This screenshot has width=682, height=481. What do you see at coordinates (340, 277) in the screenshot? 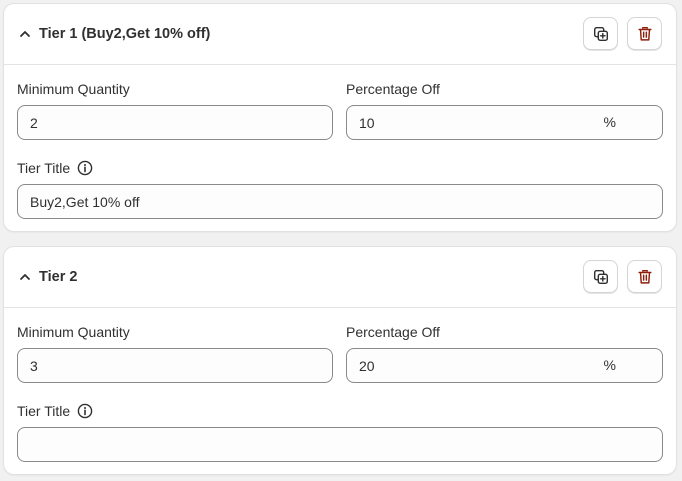
I see `tier-header: Tier 2` at bounding box center [340, 277].